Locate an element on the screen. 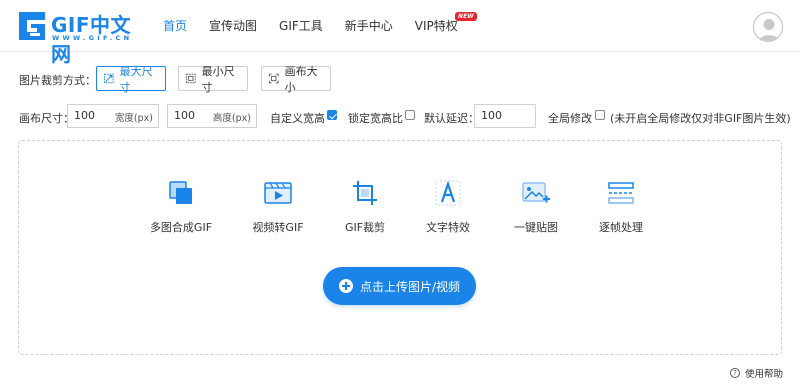 This screenshot has width=800, height=391. tool-gif-crop: GIF裁剪 is located at coordinates (365, 209).